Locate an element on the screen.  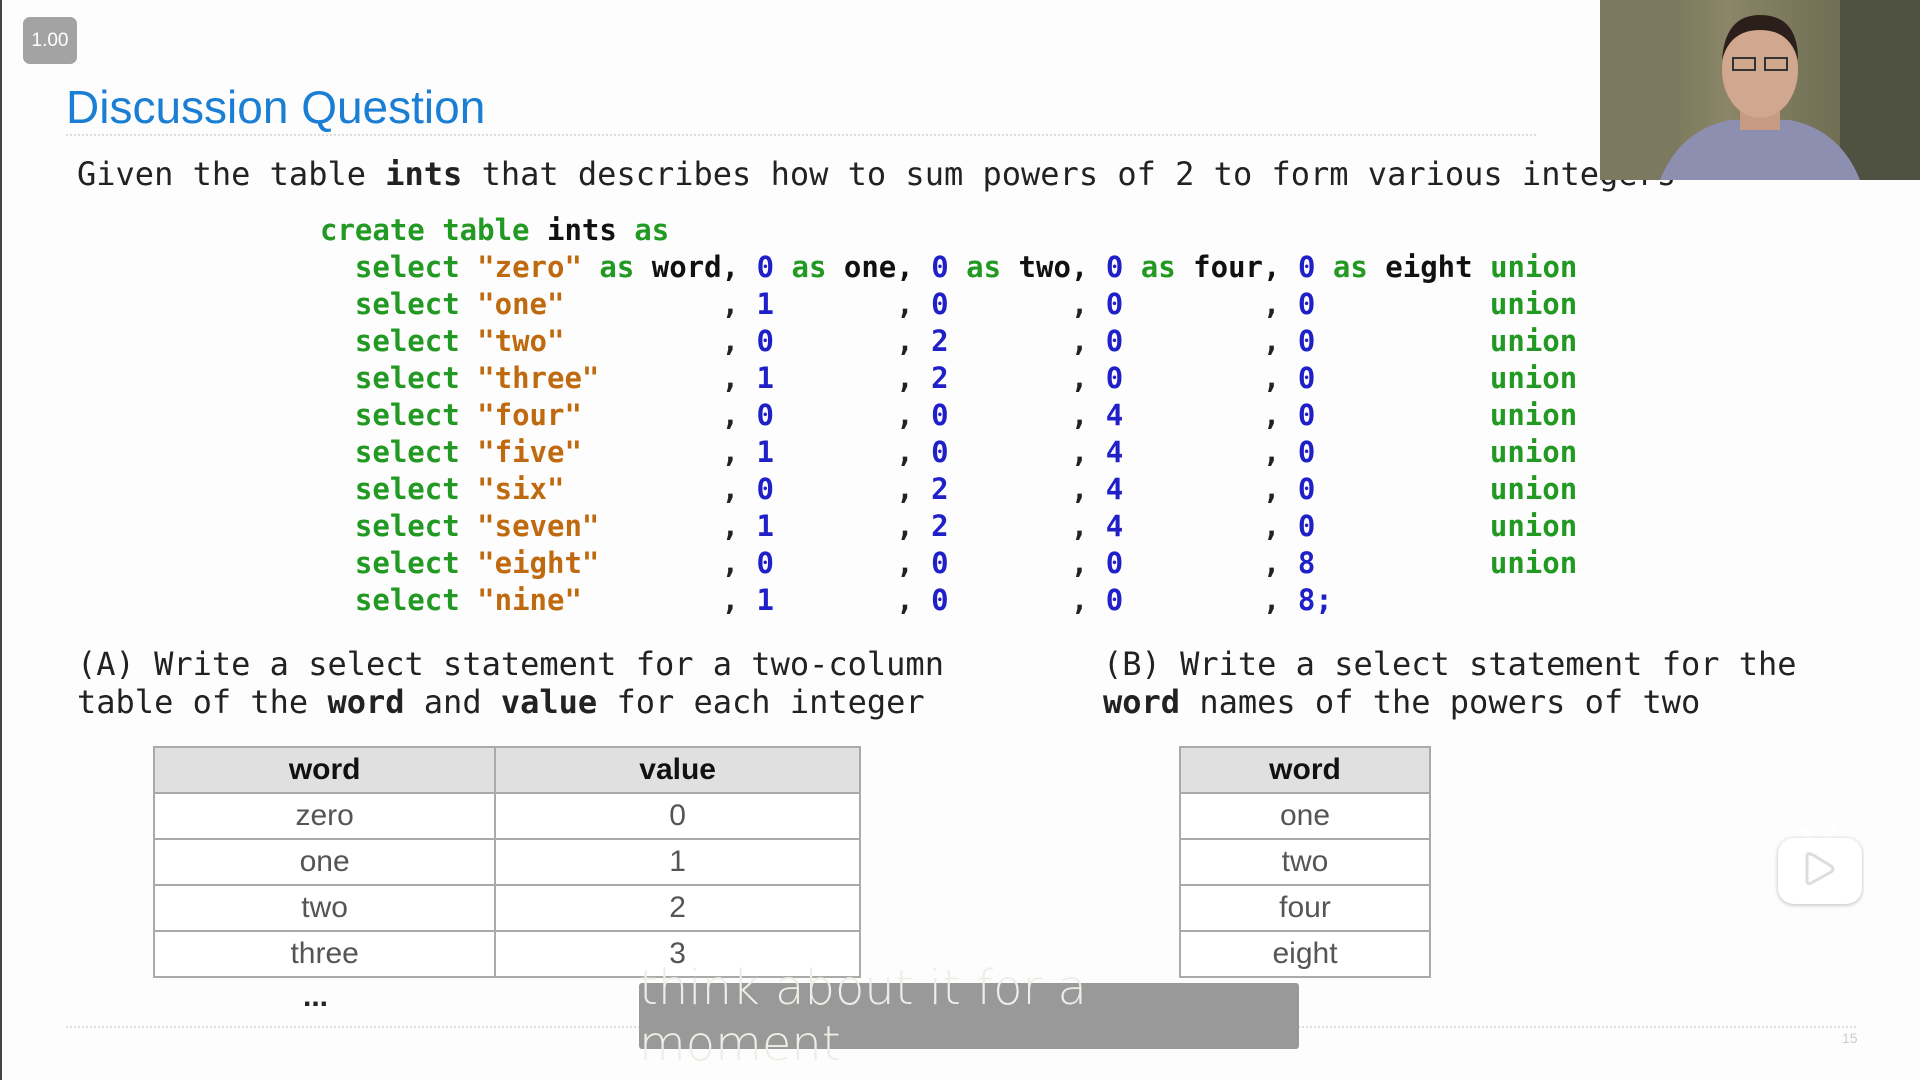
presenter-image is located at coordinates (1760, 90).